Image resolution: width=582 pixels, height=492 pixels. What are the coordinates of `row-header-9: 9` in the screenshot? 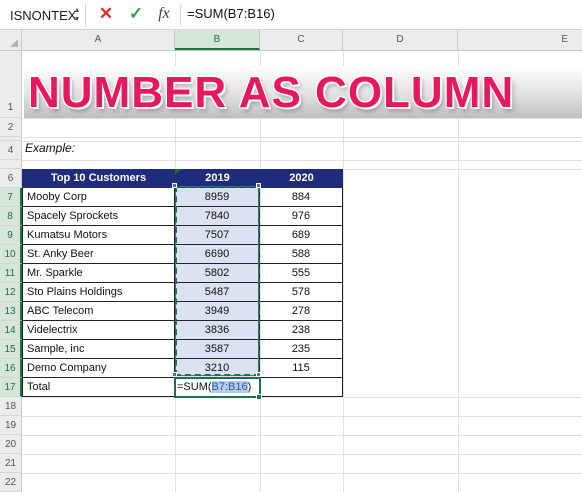 It's located at (11, 235).